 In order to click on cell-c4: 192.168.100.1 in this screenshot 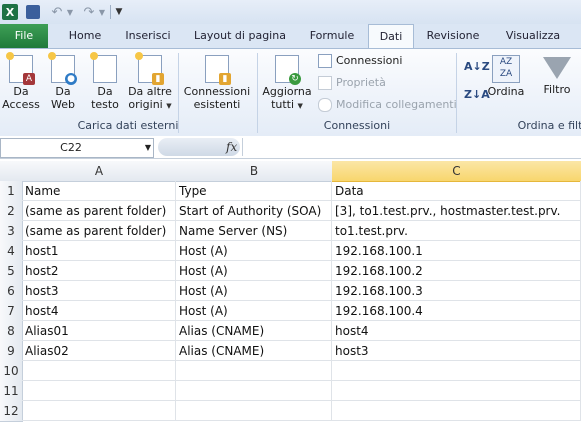, I will do `click(456, 251)`.